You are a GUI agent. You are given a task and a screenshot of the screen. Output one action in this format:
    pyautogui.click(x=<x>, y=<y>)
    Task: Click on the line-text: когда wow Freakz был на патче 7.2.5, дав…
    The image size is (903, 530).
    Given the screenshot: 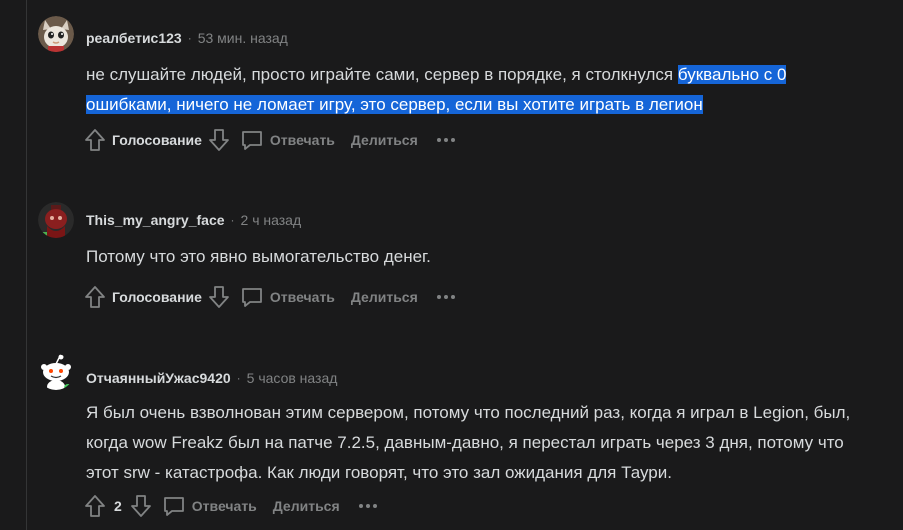 What is the action you would take?
    pyautogui.click(x=465, y=442)
    